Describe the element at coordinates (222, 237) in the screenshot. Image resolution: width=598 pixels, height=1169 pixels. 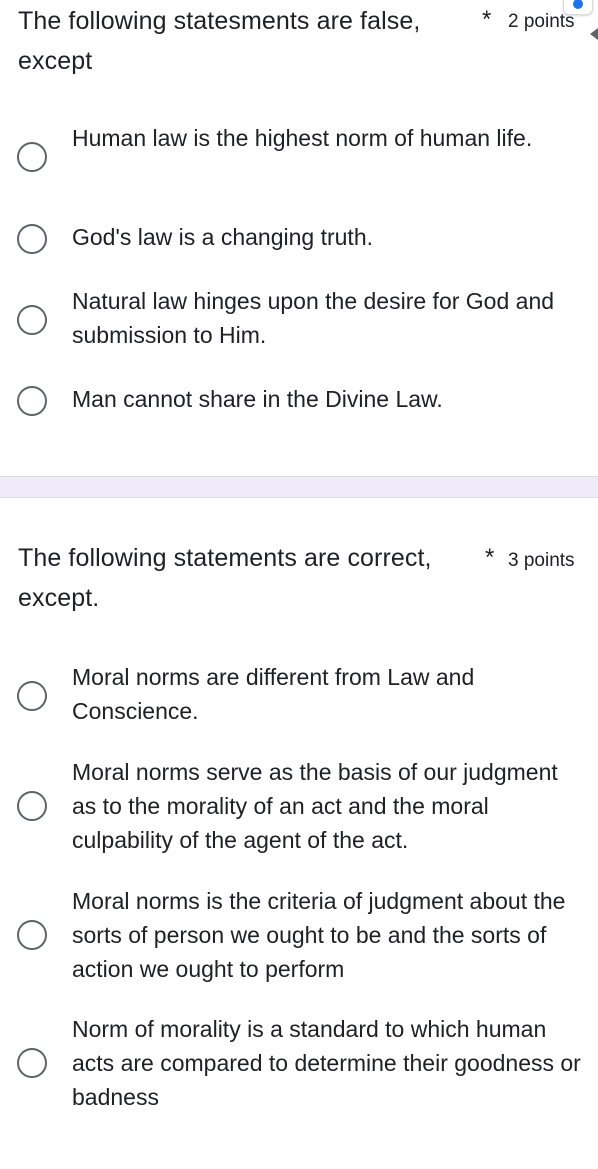
I see `option-label: God's law is a changing truth.` at that location.